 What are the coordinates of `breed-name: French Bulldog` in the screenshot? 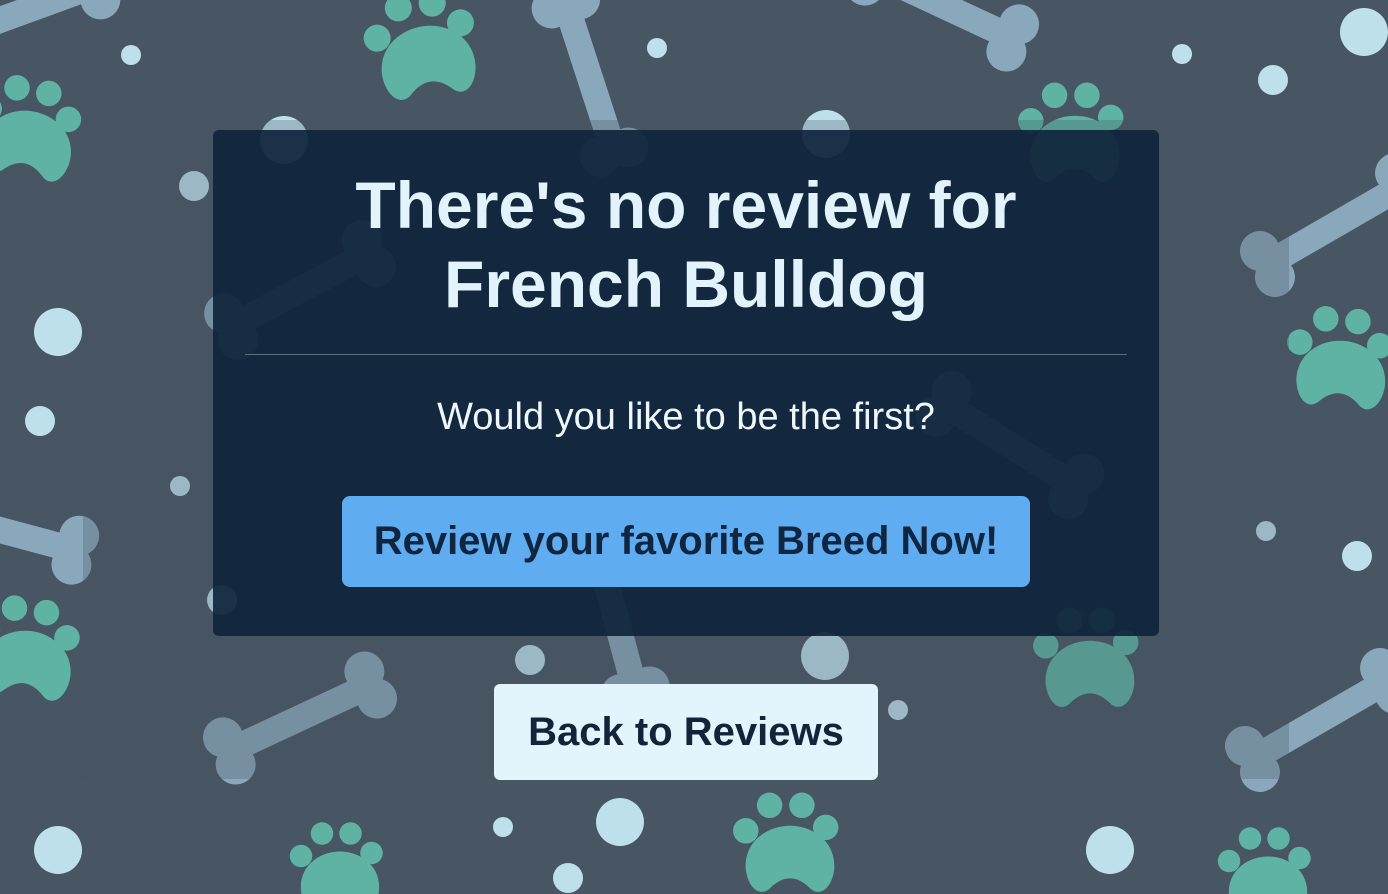 It's located at (686, 284).